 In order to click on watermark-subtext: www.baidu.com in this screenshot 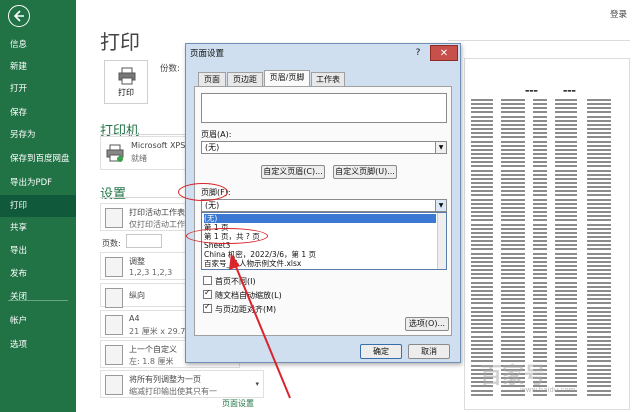, I will do `click(548, 390)`.